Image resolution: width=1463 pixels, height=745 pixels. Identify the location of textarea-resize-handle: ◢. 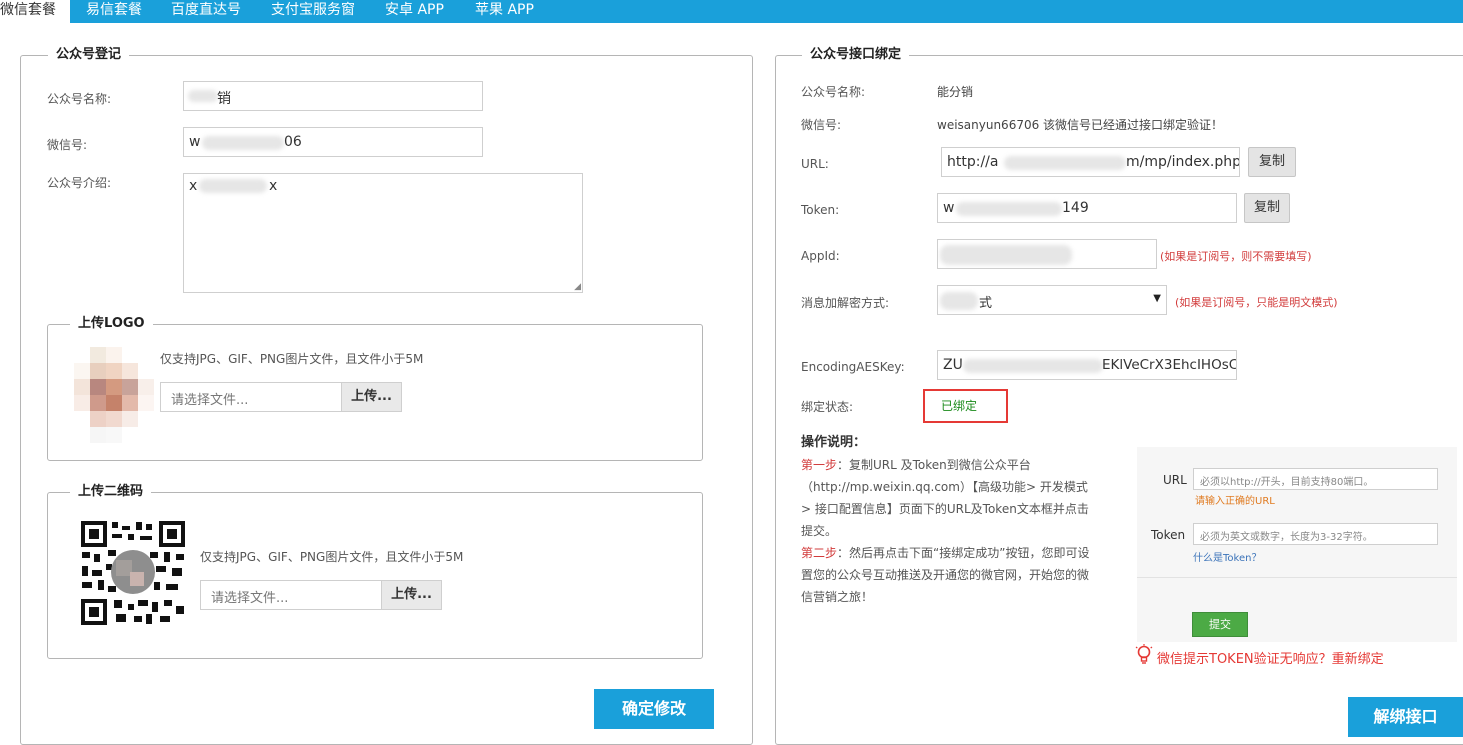
(577, 287).